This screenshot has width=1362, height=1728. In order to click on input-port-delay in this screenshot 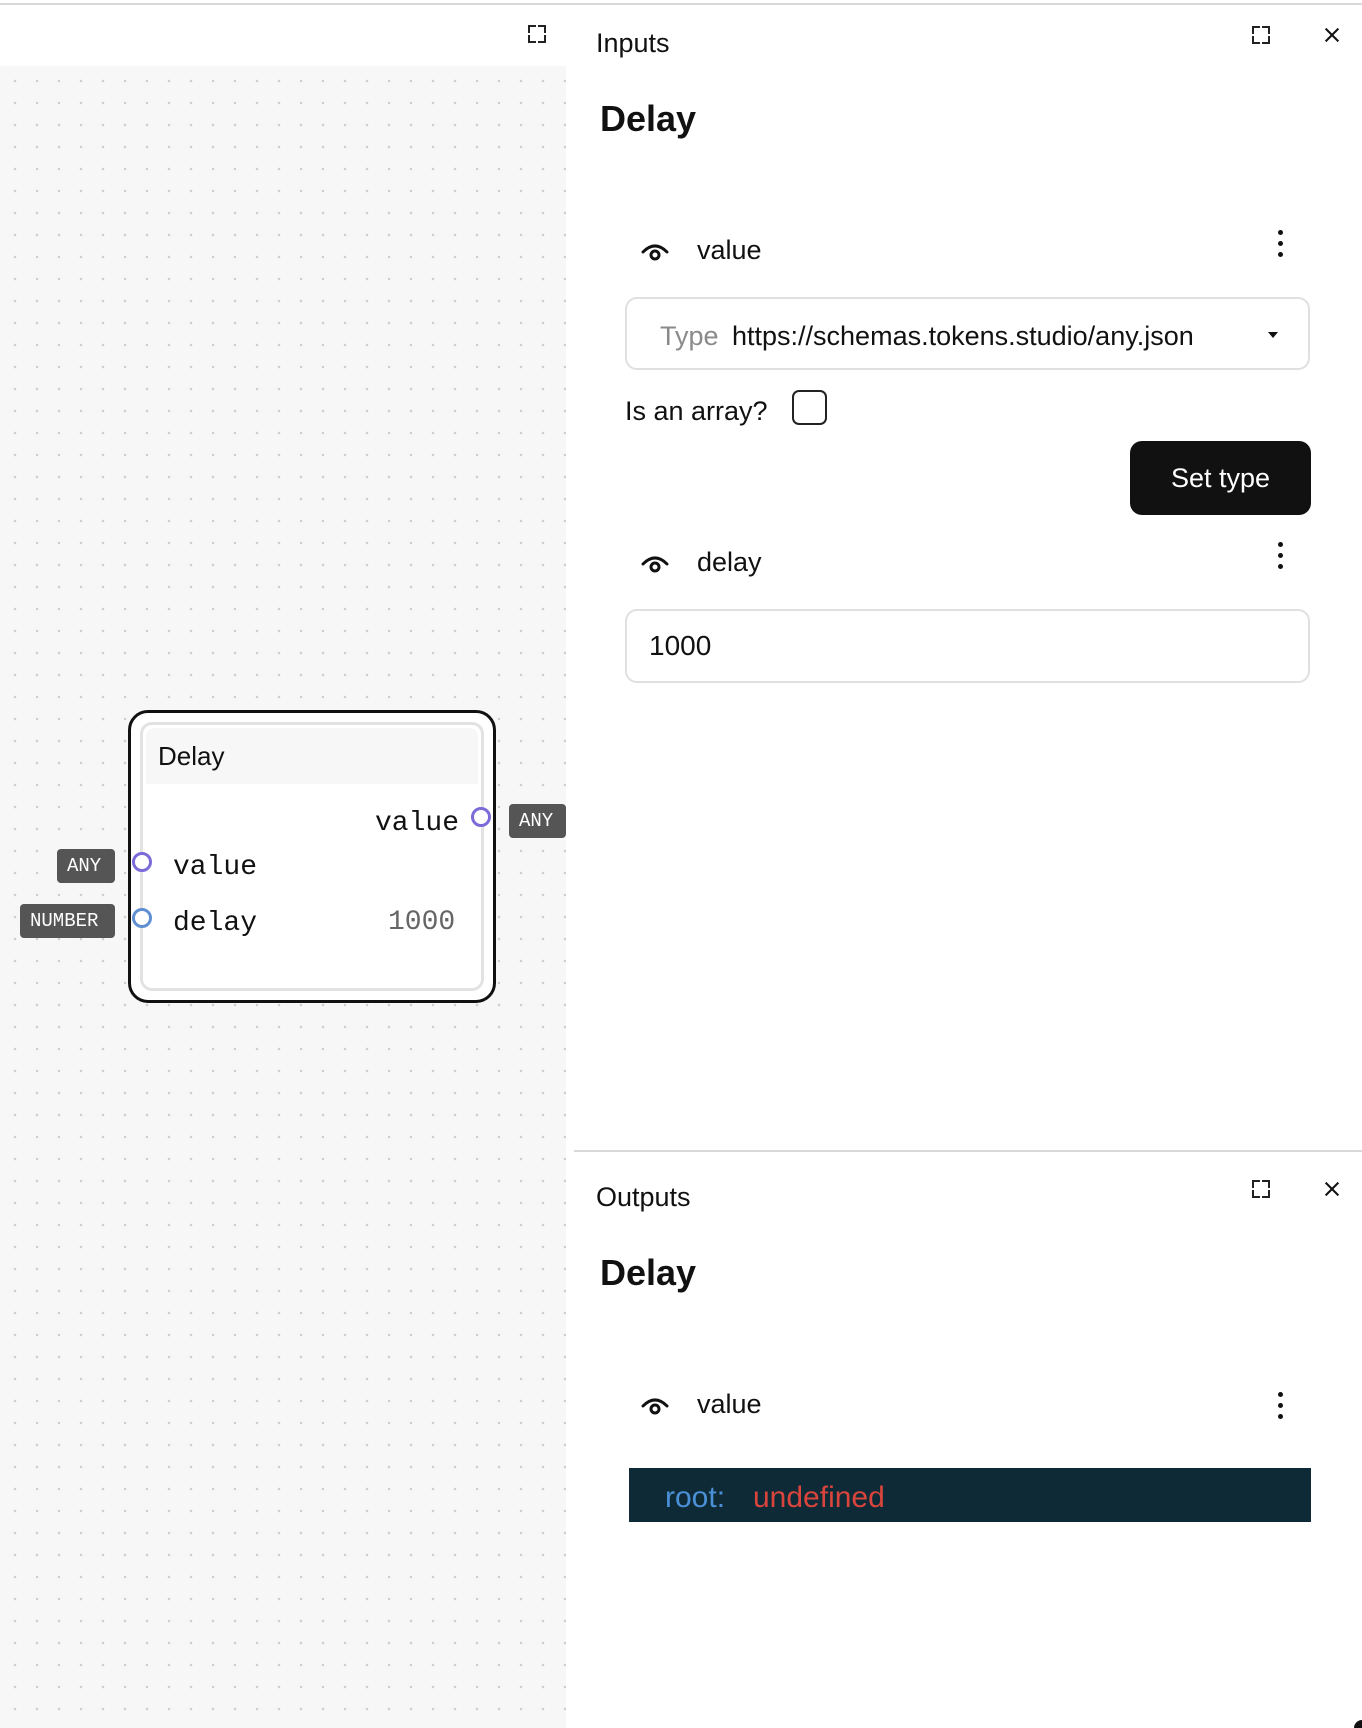, I will do `click(142, 918)`.